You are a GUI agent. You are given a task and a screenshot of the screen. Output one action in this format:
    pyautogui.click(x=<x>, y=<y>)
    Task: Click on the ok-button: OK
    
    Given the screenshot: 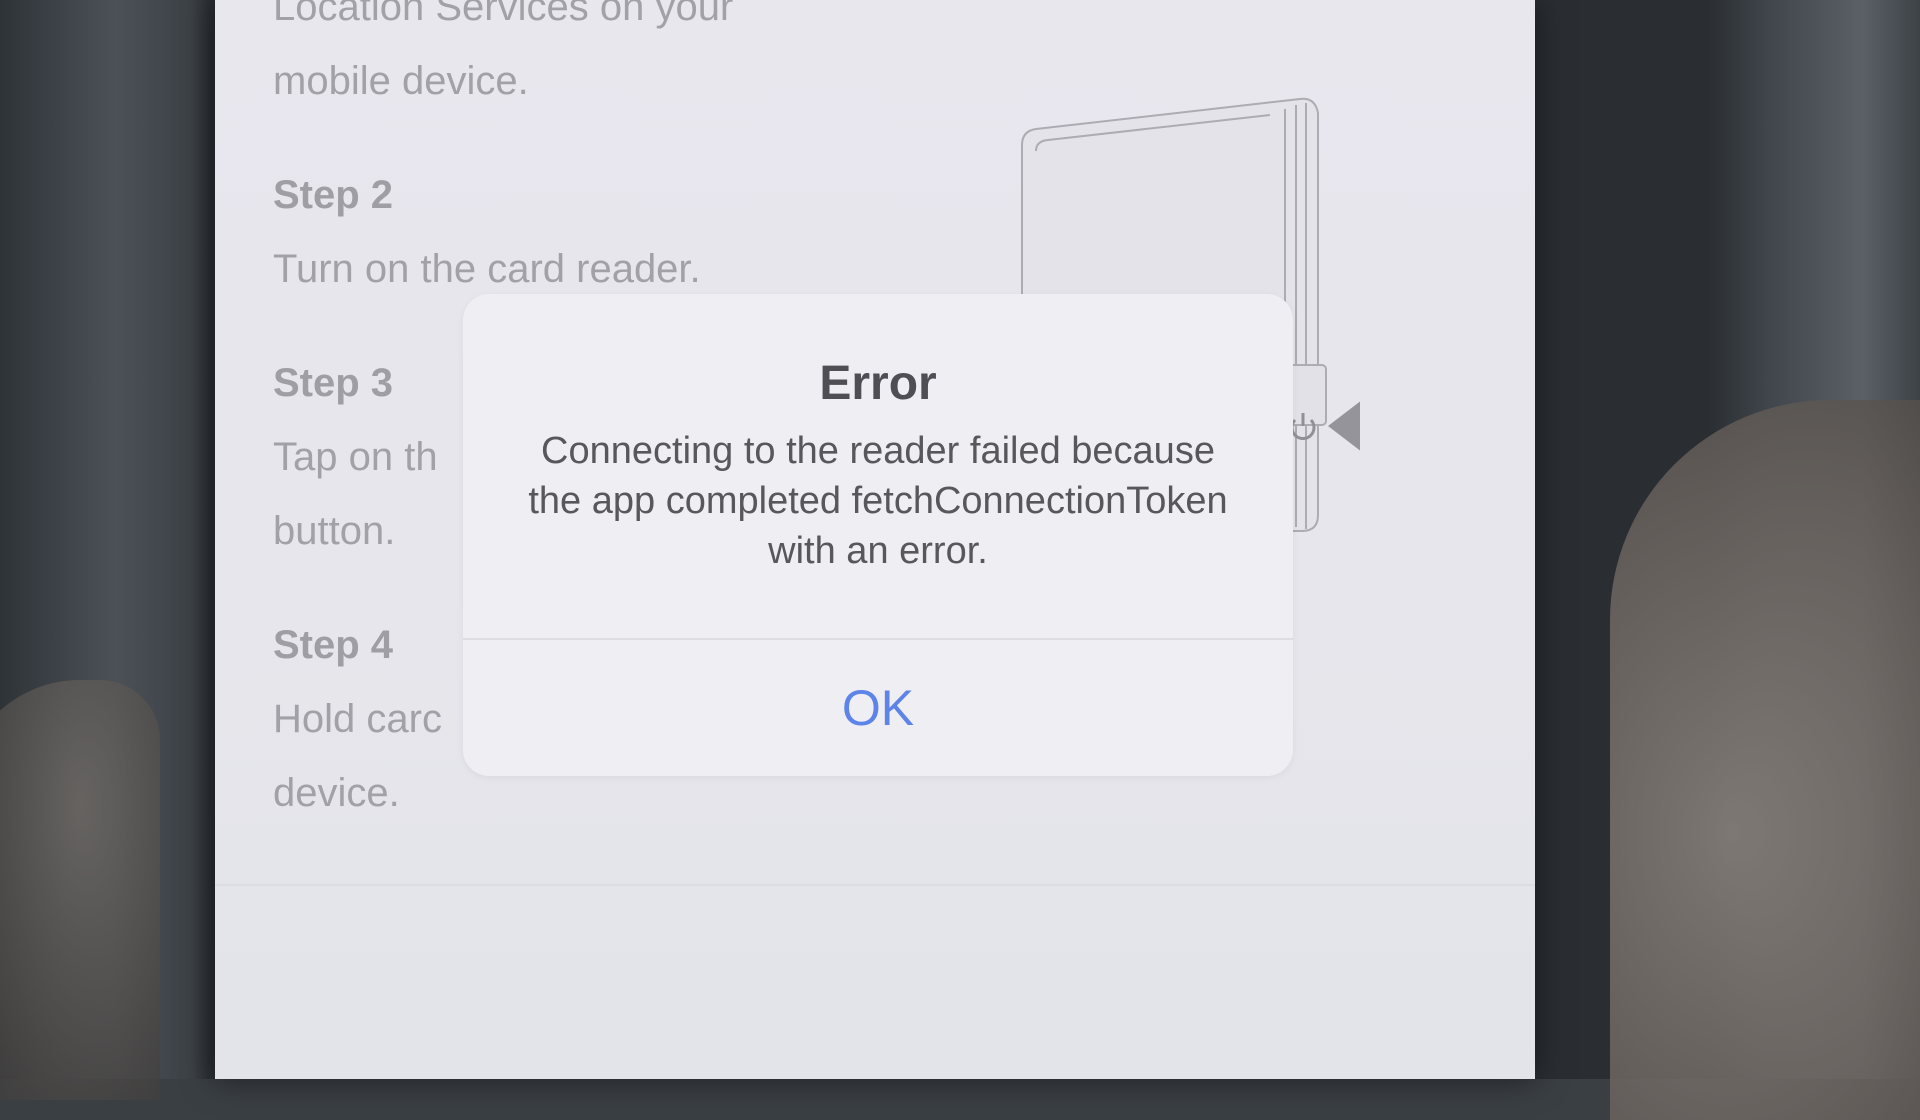 What is the action you would take?
    pyautogui.click(x=878, y=708)
    